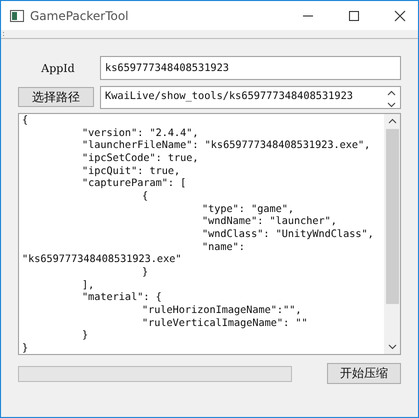  Describe the element at coordinates (364, 373) in the screenshot. I see `start-compress-button: 开始压缩` at that location.